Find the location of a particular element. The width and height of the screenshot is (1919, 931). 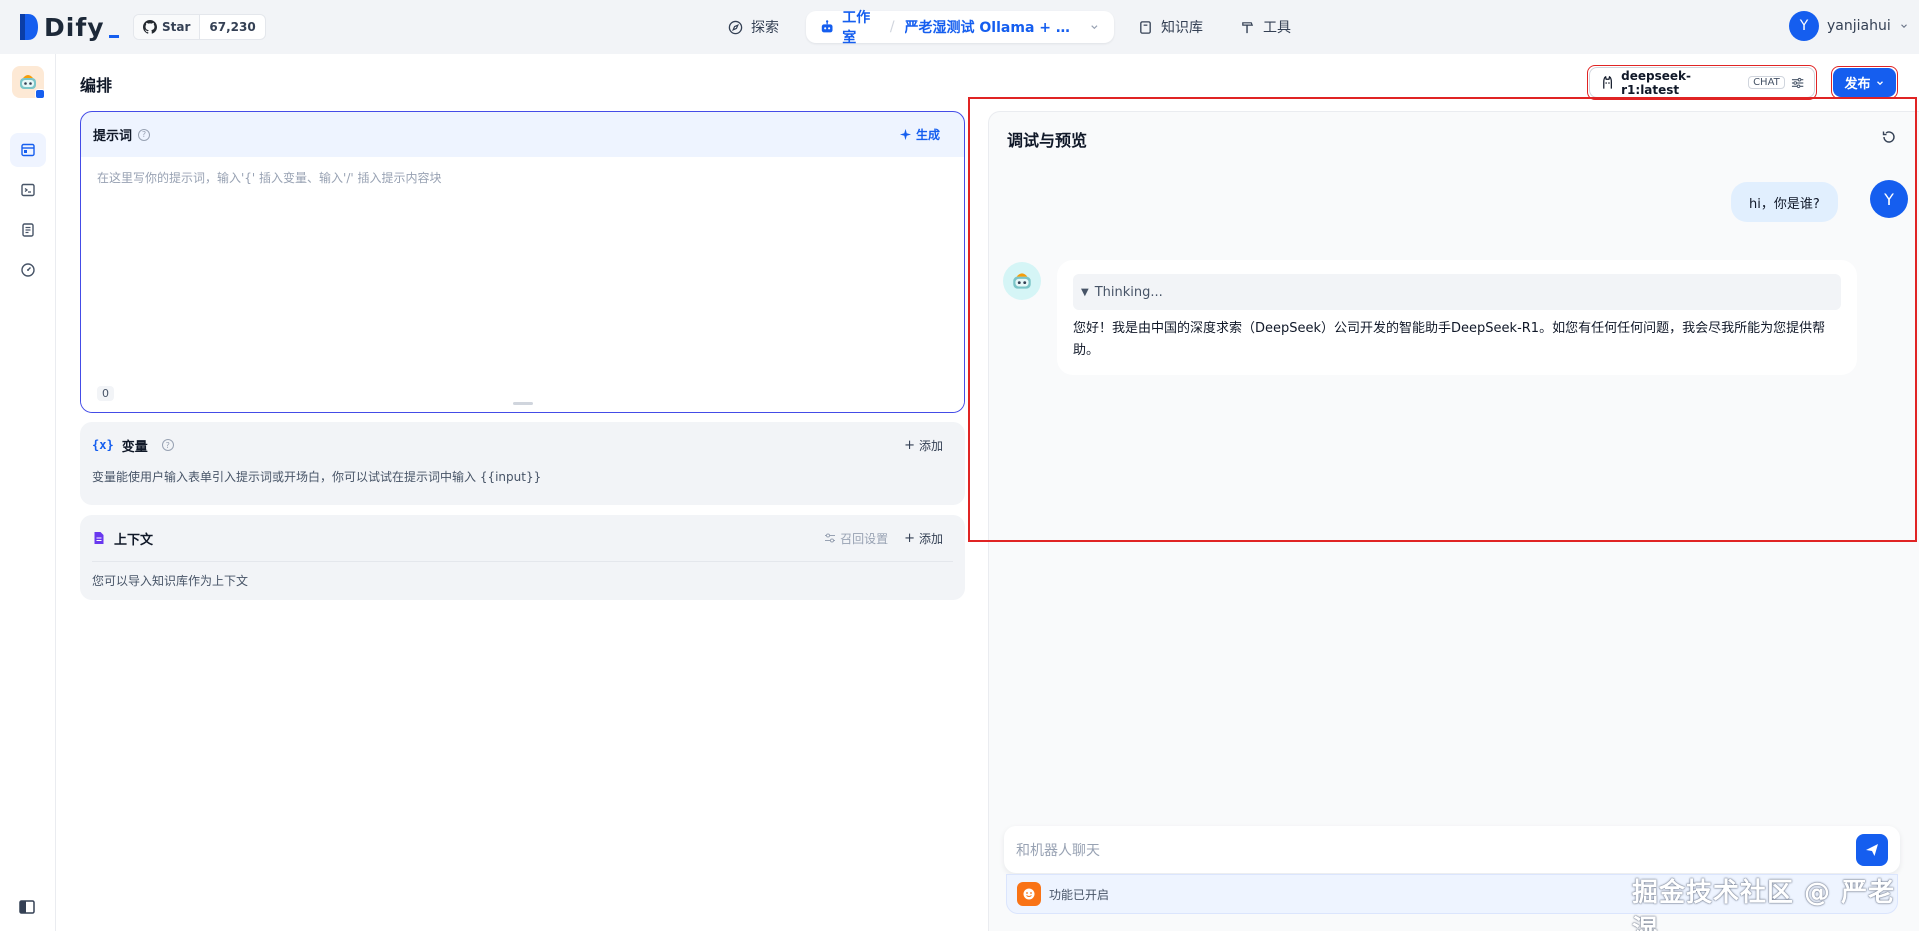

nav-explore-label: 探索 is located at coordinates (765, 28).